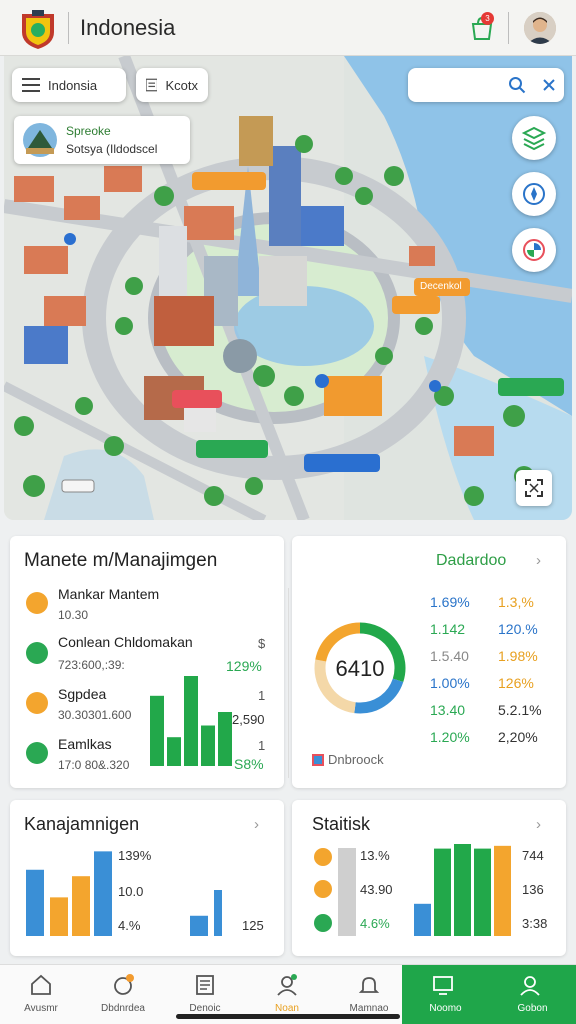 The width and height of the screenshot is (576, 1024). What do you see at coordinates (88, 131) in the screenshot?
I see `info-card-title: Spreoke` at bounding box center [88, 131].